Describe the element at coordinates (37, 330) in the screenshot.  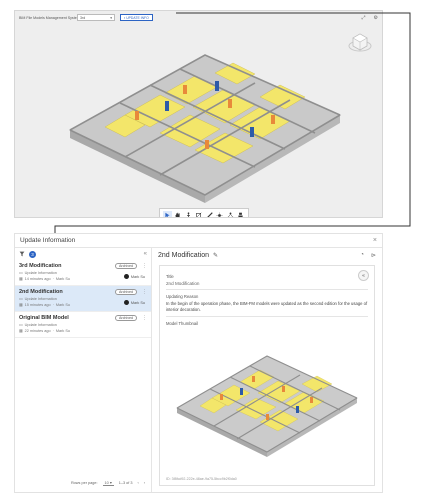
I see `item-time: 22 minutes ago` at that location.